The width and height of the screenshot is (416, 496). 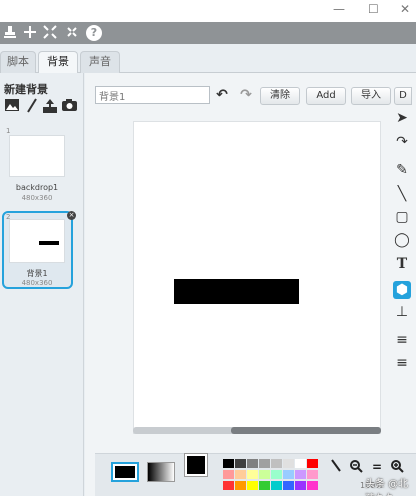 I want to click on undo-button: ↶, so click(x=222, y=95).